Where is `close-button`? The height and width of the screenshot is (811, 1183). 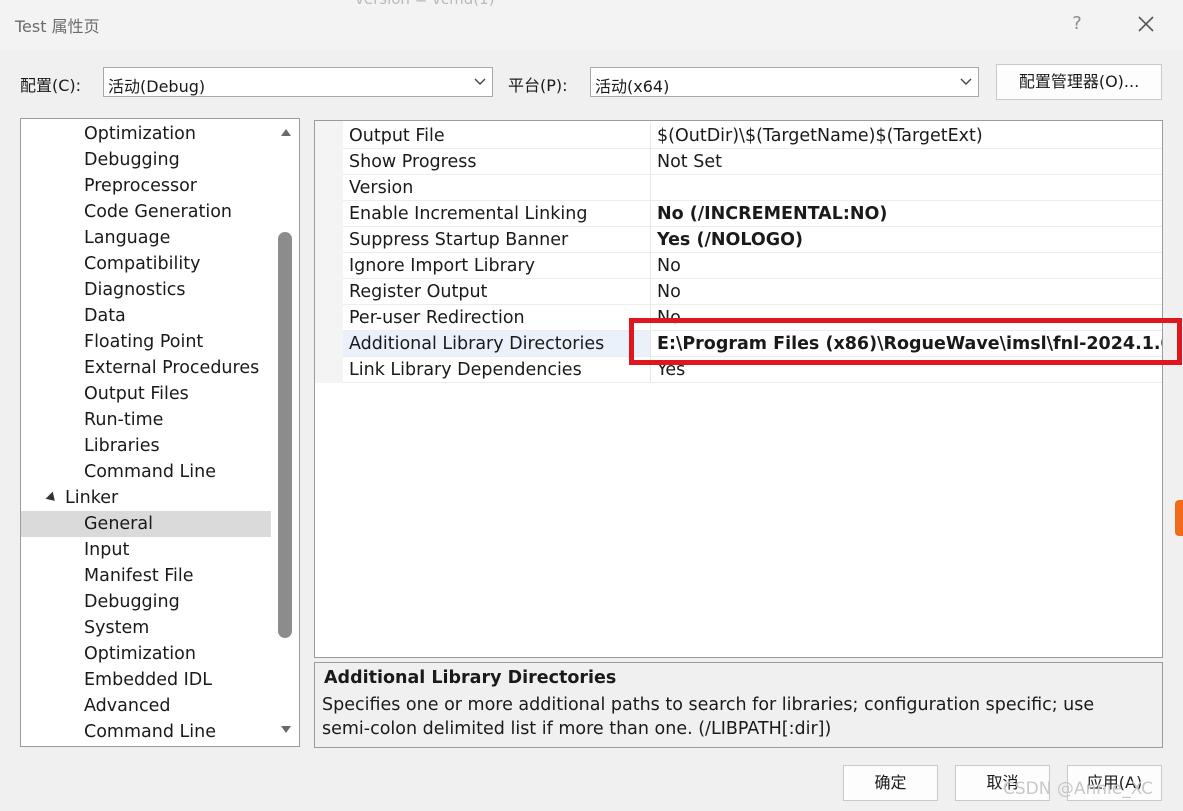 close-button is located at coordinates (1146, 24).